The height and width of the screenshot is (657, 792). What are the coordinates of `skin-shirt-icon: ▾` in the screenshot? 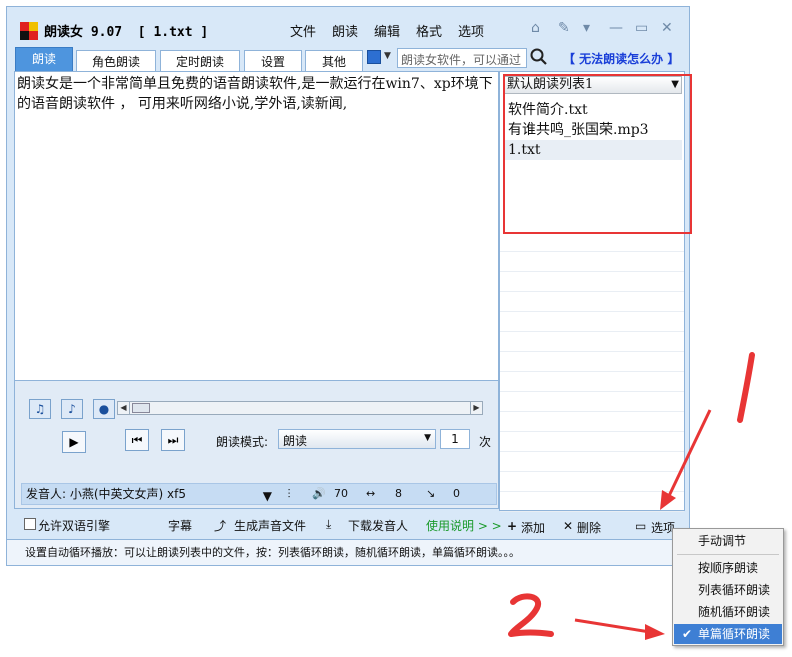 It's located at (586, 28).